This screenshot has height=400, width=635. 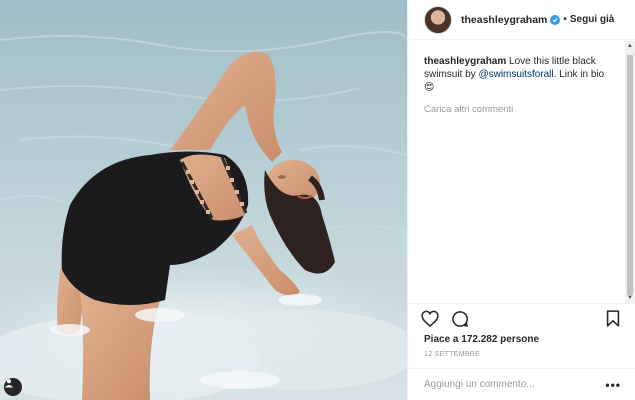 What do you see at coordinates (630, 175) in the screenshot?
I see `scroll-thumb` at bounding box center [630, 175].